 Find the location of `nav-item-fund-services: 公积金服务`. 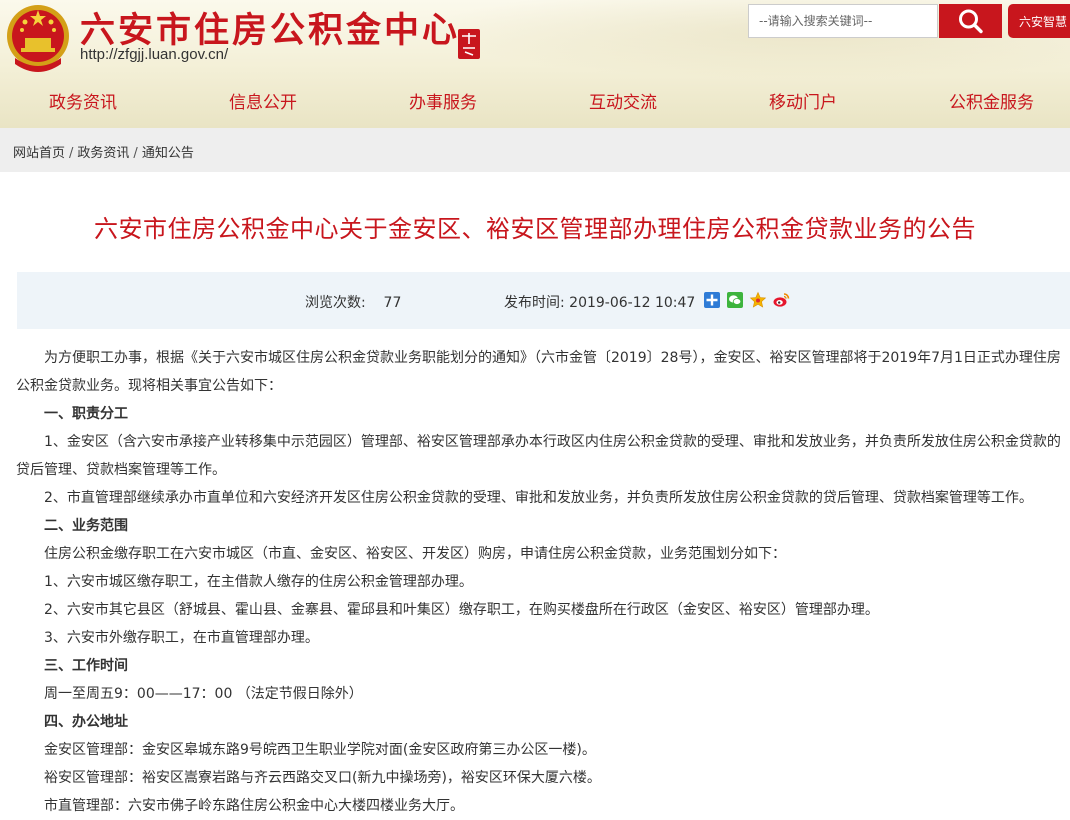

nav-item-fund-services: 公积金服务 is located at coordinates (991, 100).